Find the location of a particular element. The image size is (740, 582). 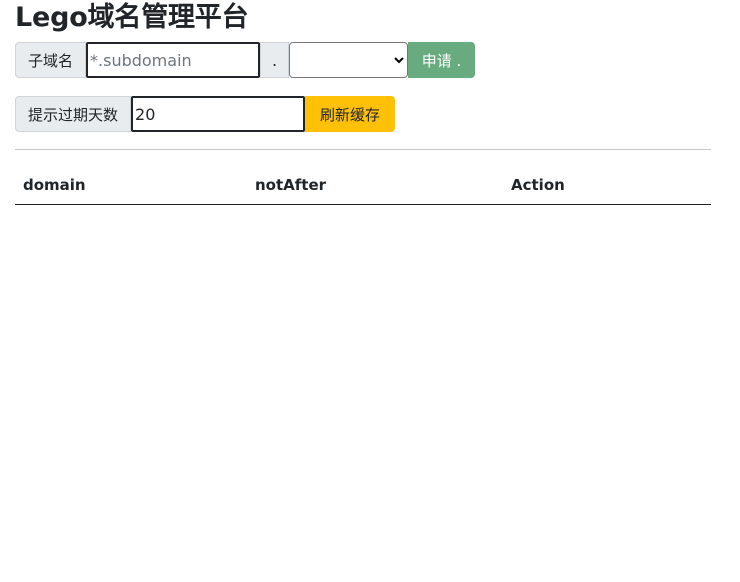

table-header-row: domain notAfter Action is located at coordinates (363, 186).